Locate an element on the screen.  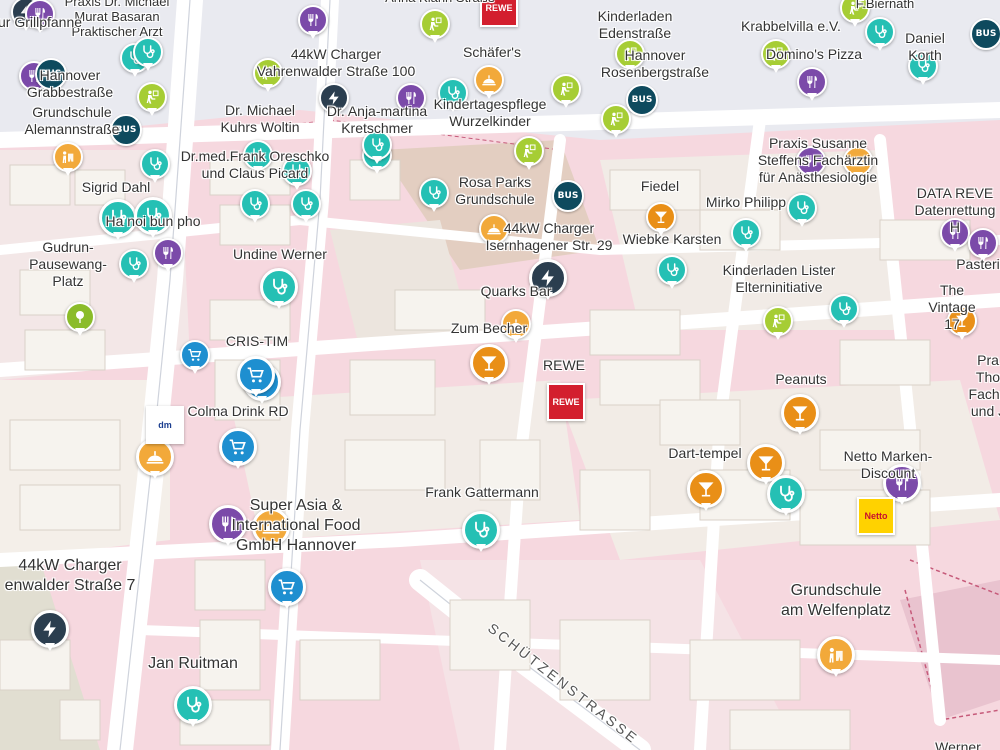
bar-icon is located at coordinates (661, 217).